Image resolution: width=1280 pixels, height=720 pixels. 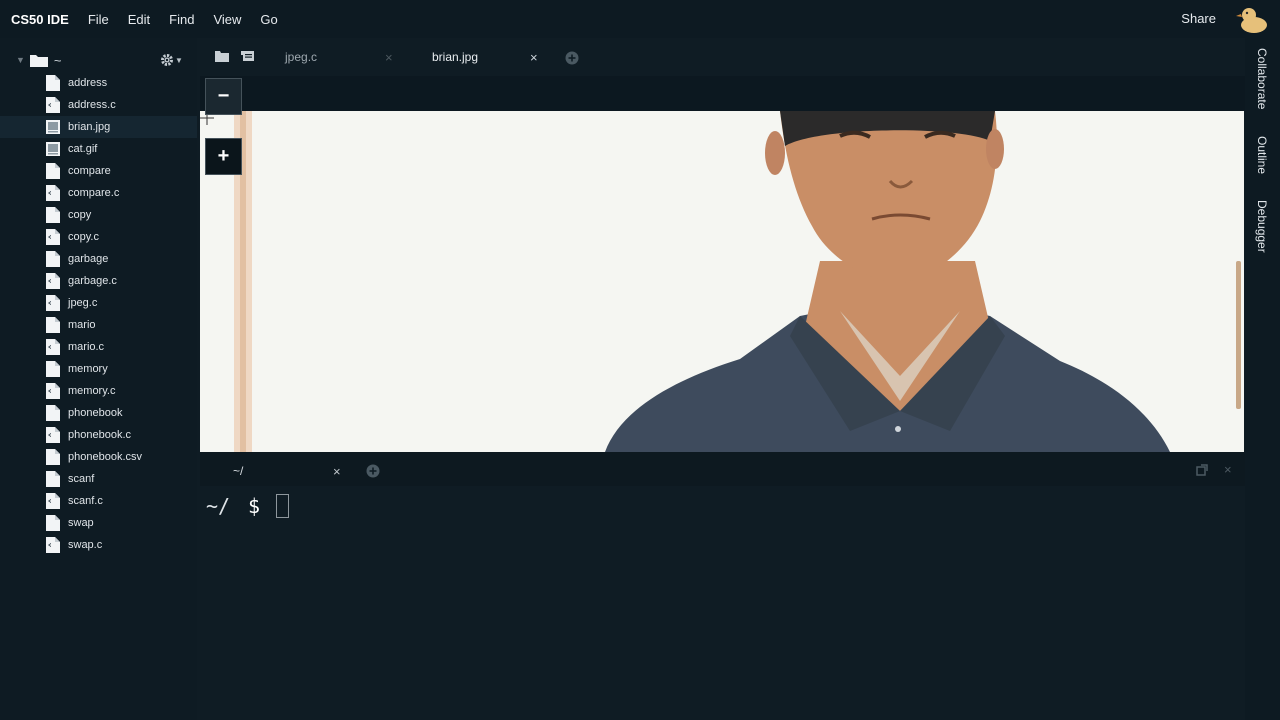 I want to click on vertical-scrollbar, so click(x=1238, y=335).